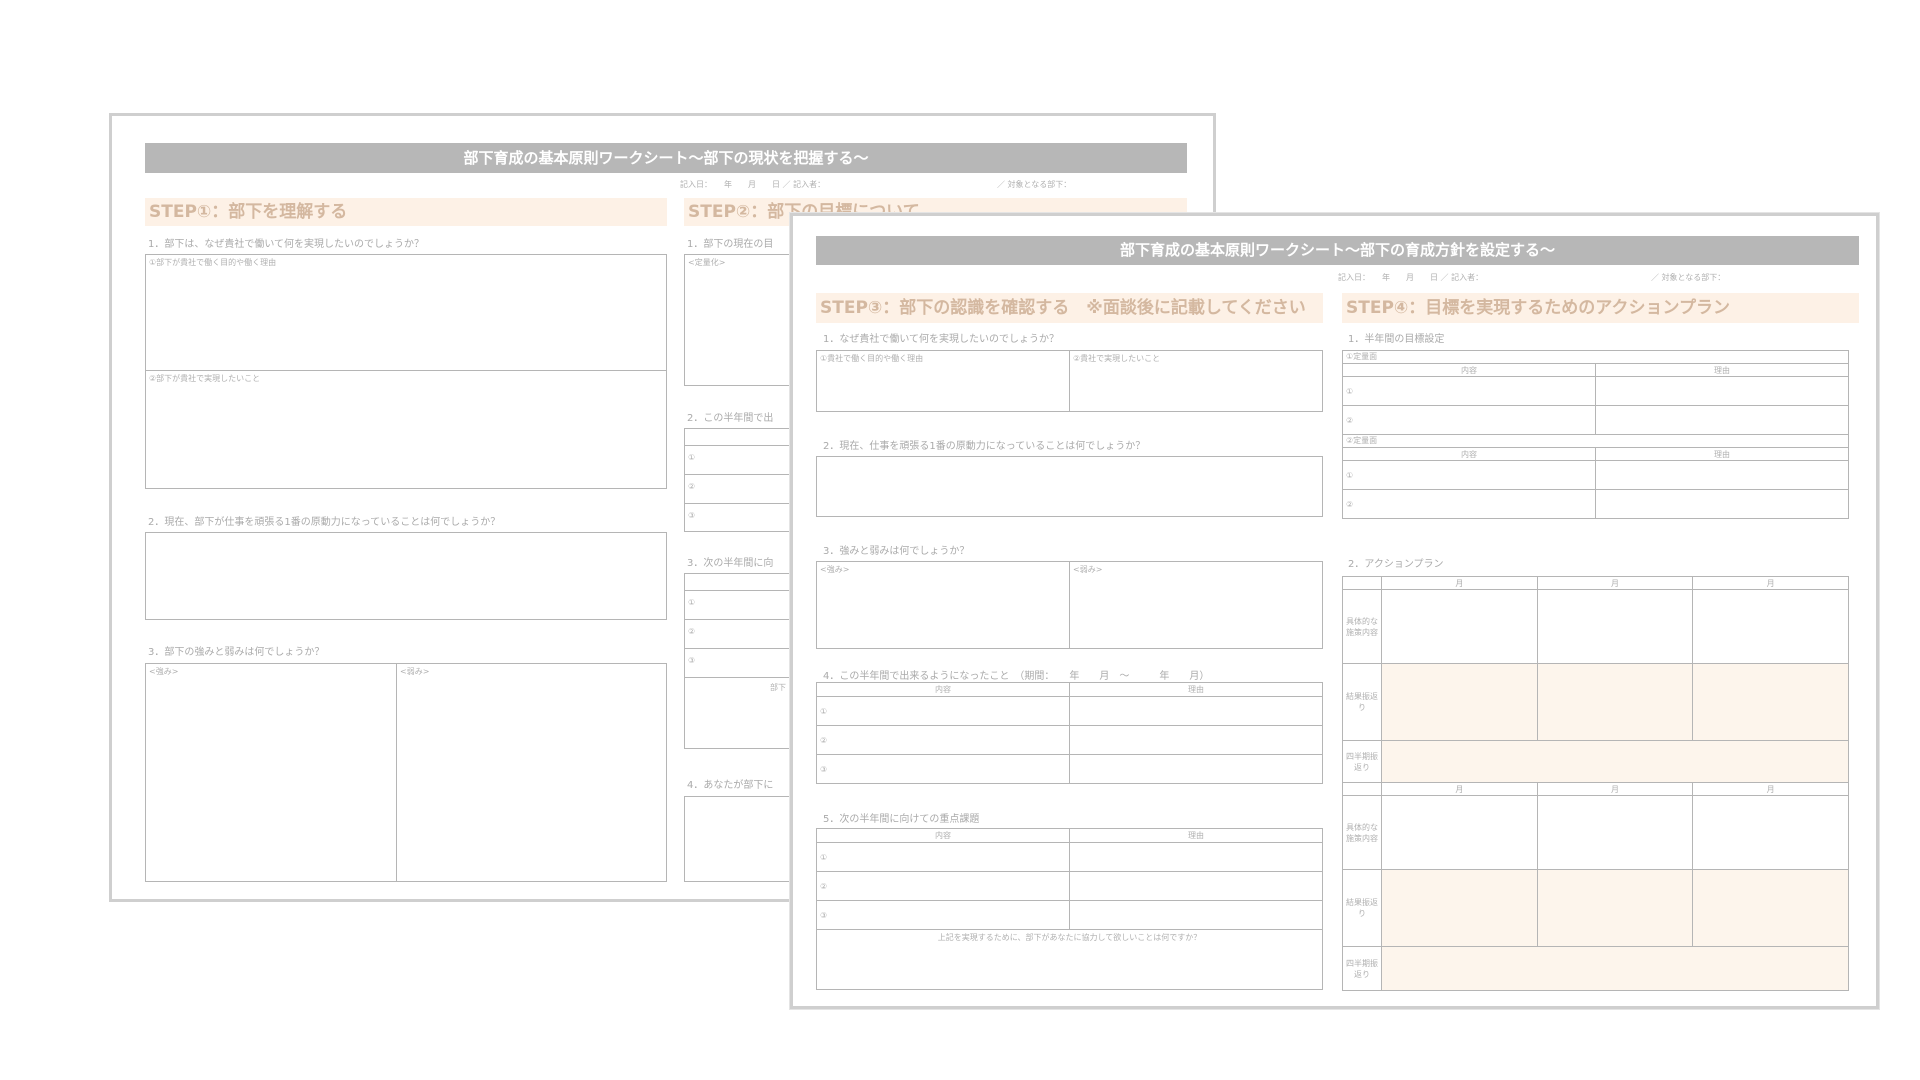 This screenshot has height=1080, width=1920. Describe the element at coordinates (415, 671) in the screenshot. I see `weakness-label: <弱み>` at that location.